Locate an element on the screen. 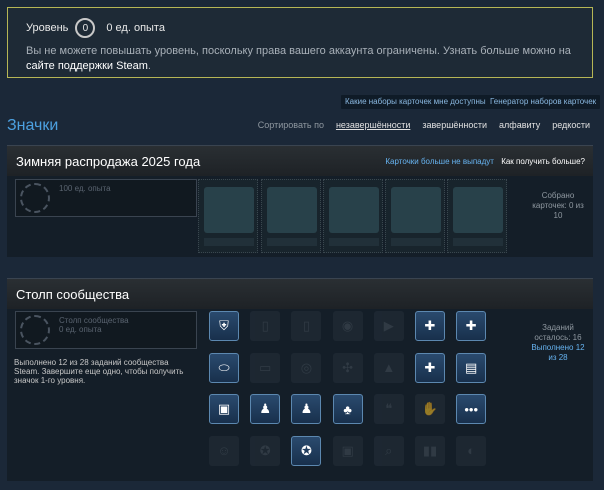 This screenshot has width=604, height=490. collected-line-2: карточек: 0 из is located at coordinates (558, 205).